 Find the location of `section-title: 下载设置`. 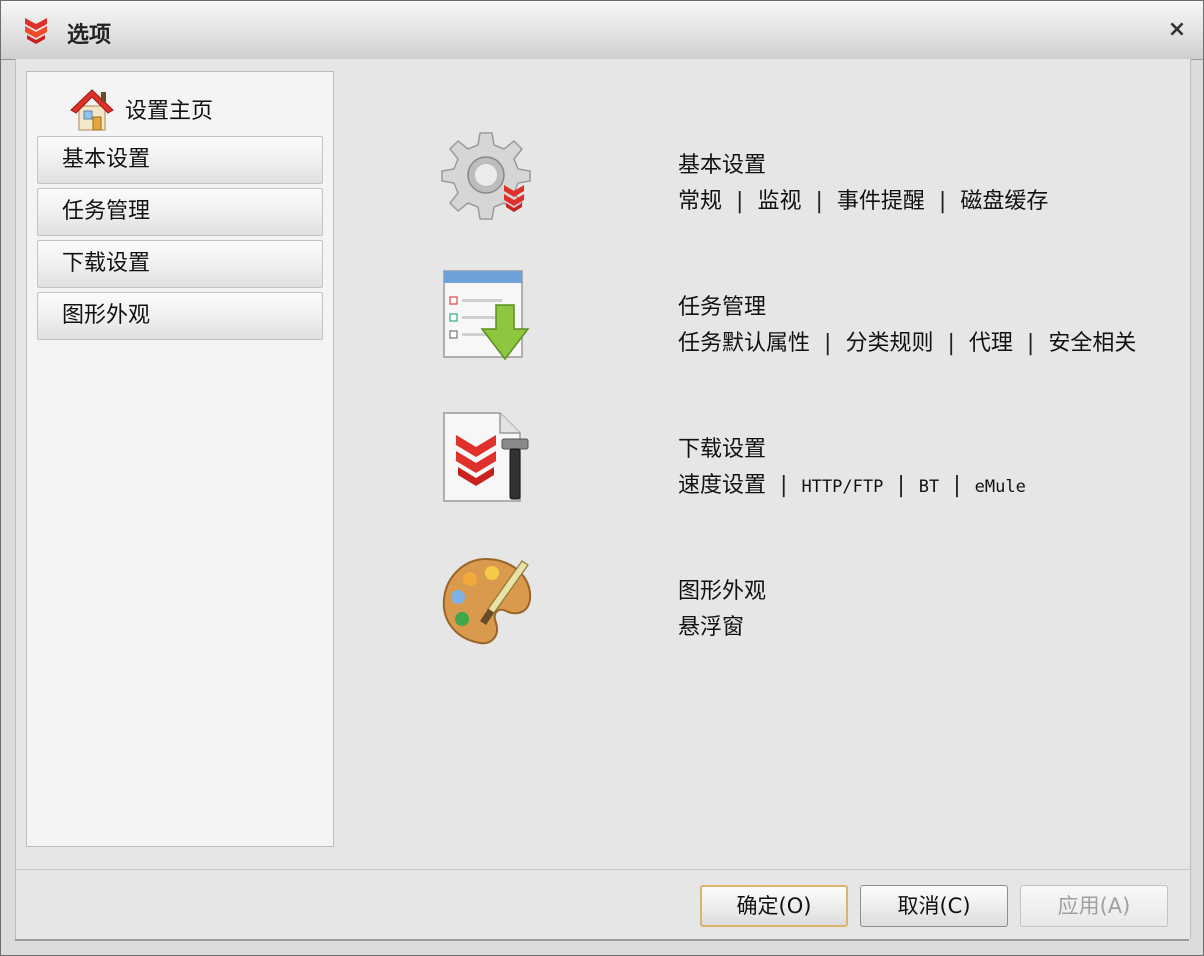

section-title: 下载设置 is located at coordinates (722, 447).